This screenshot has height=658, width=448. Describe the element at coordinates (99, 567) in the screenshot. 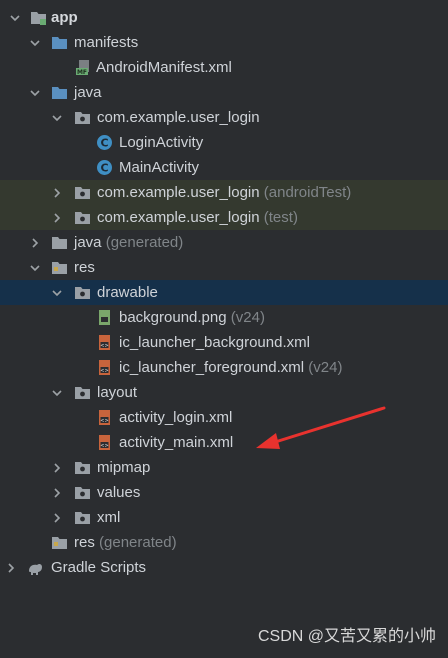

I see `tree-label-gradle-scripts: Gradle Scripts` at that location.